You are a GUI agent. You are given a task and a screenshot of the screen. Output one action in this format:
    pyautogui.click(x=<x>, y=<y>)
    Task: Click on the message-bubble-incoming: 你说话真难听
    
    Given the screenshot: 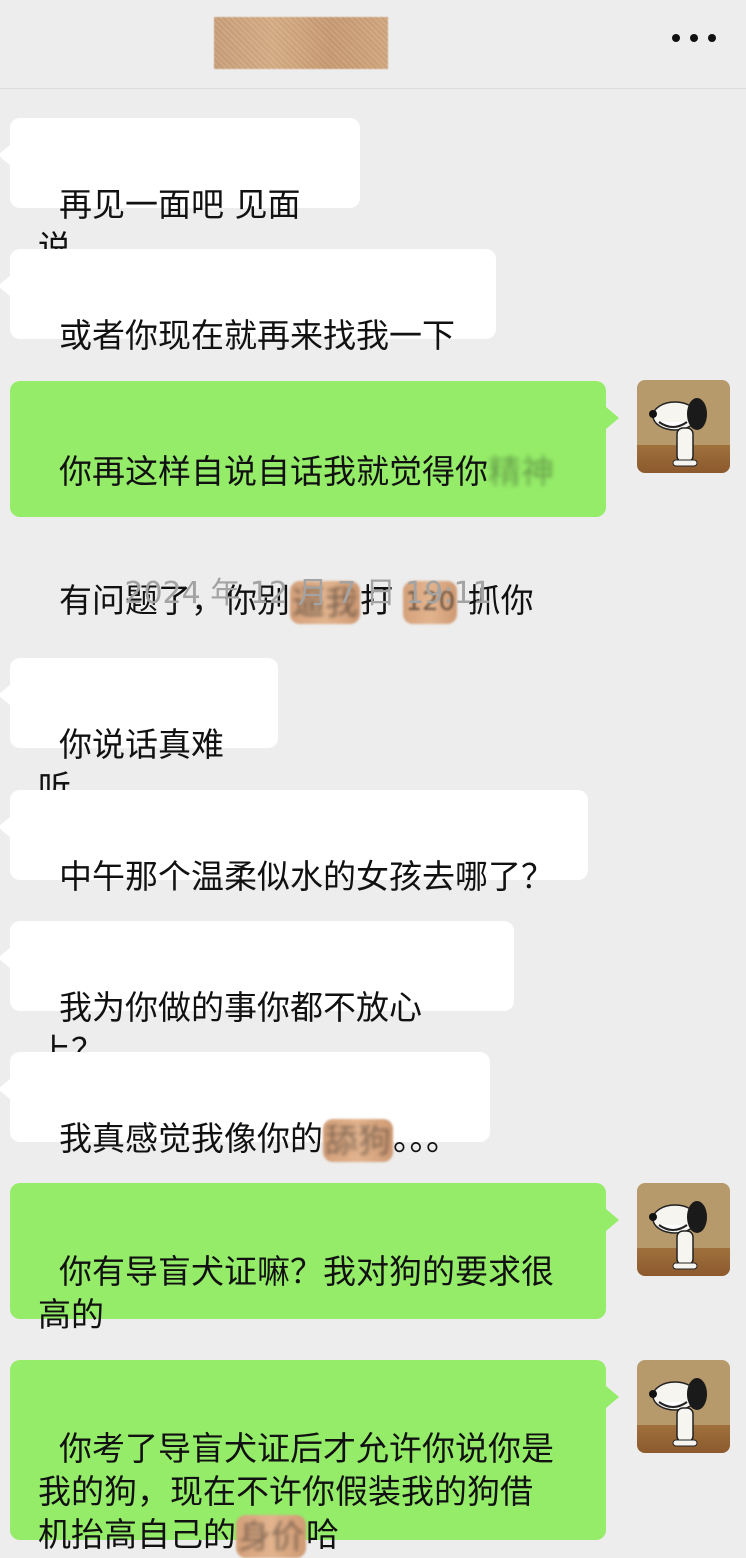 What is the action you would take?
    pyautogui.click(x=139, y=732)
    